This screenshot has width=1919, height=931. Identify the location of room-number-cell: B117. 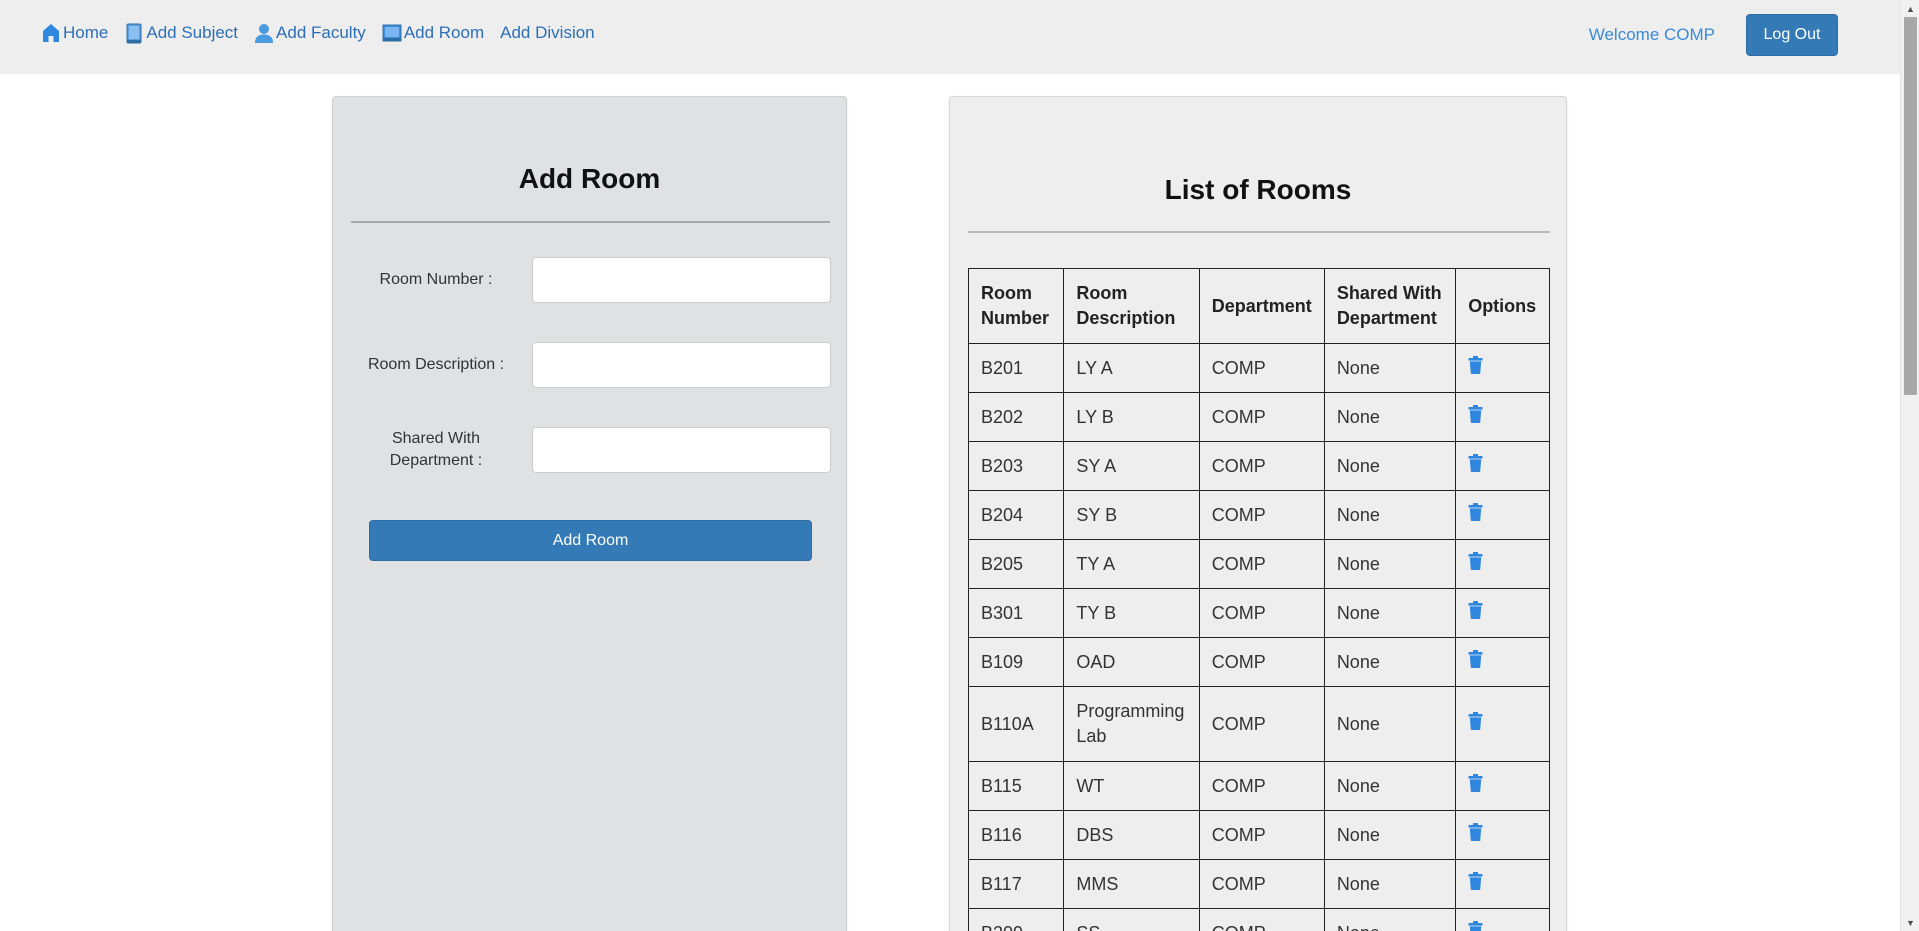
(1016, 884).